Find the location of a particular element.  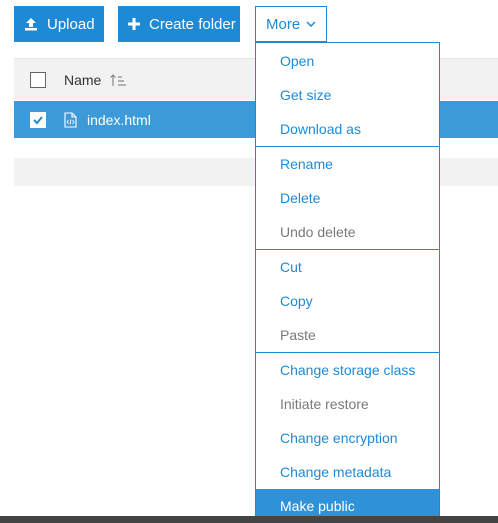

upload-label: Upload is located at coordinates (71, 24).